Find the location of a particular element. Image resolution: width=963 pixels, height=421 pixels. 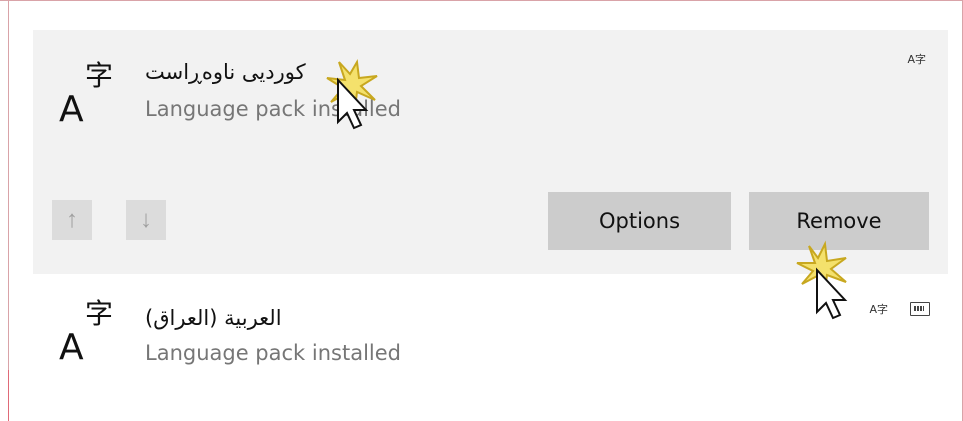

language-status: Language pack installed is located at coordinates (273, 353).